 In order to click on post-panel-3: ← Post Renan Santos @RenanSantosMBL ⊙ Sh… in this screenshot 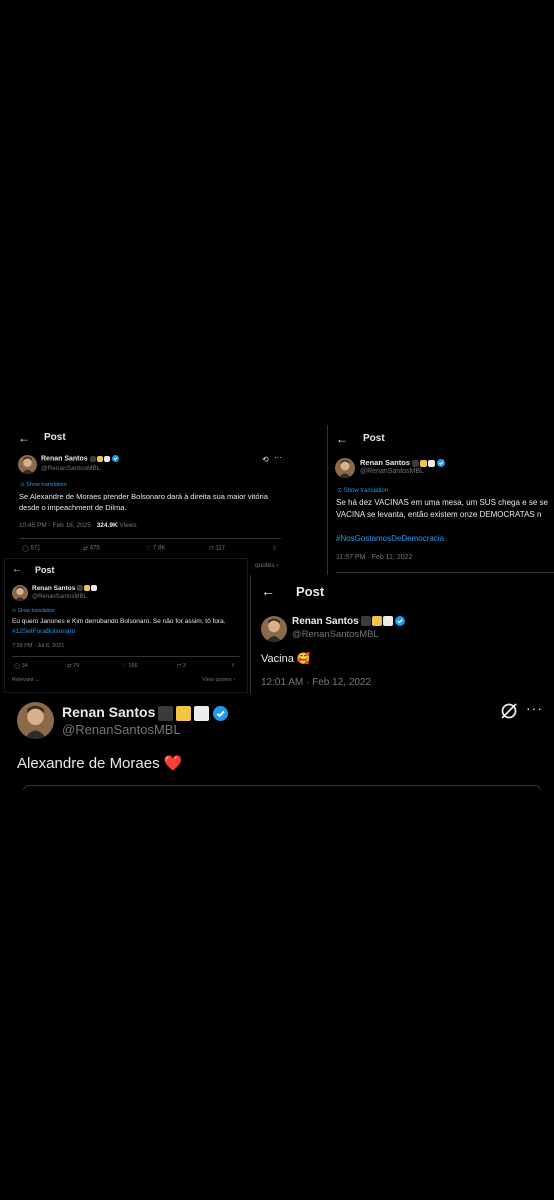, I will do `click(126, 625)`.